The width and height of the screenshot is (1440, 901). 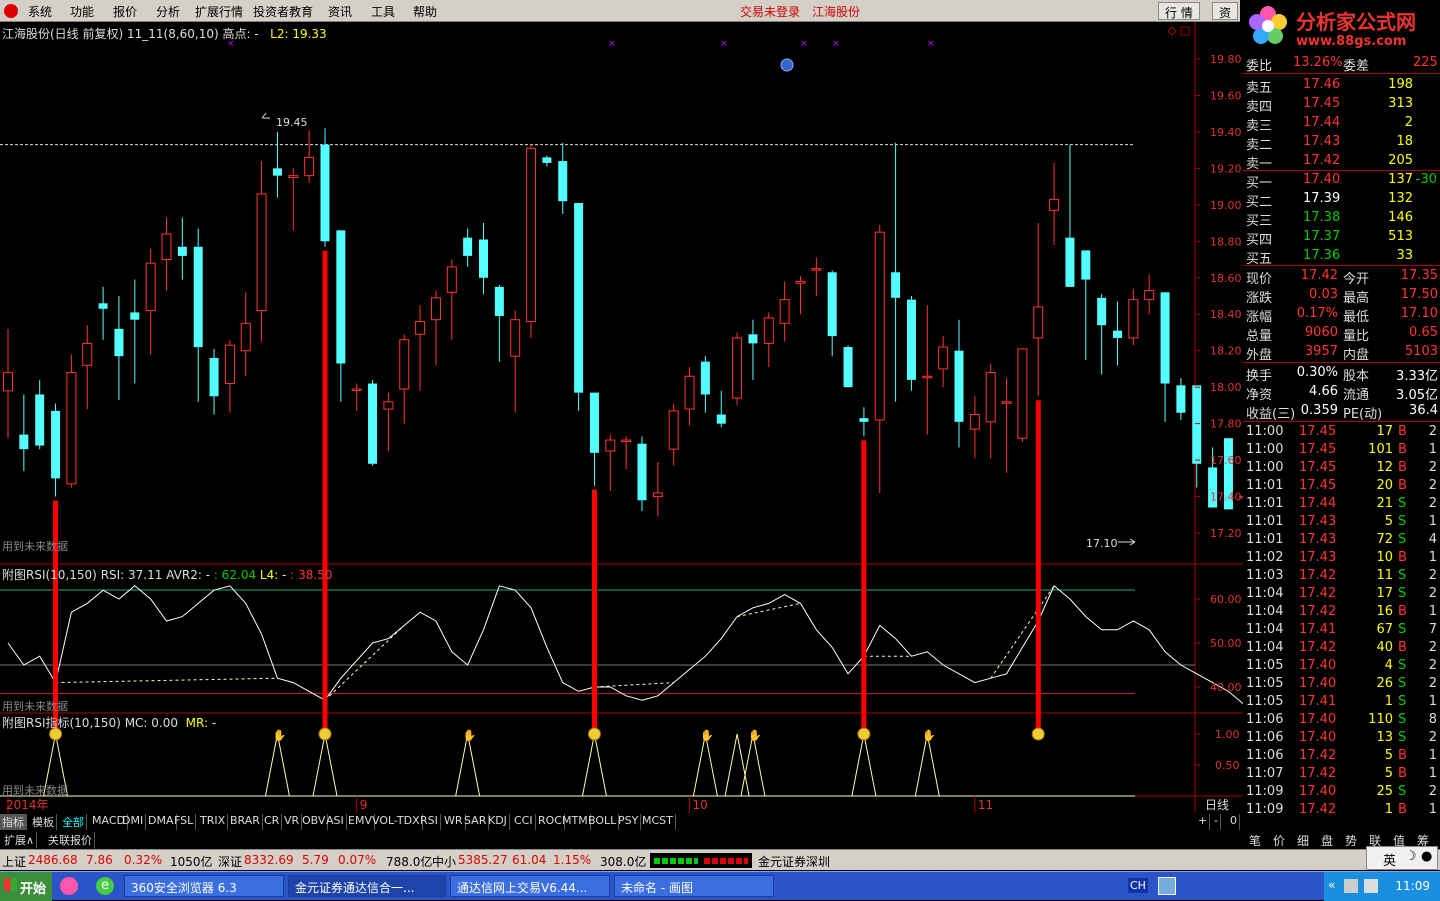 What do you see at coordinates (125, 11) in the screenshot?
I see `menu-quote: 报价` at bounding box center [125, 11].